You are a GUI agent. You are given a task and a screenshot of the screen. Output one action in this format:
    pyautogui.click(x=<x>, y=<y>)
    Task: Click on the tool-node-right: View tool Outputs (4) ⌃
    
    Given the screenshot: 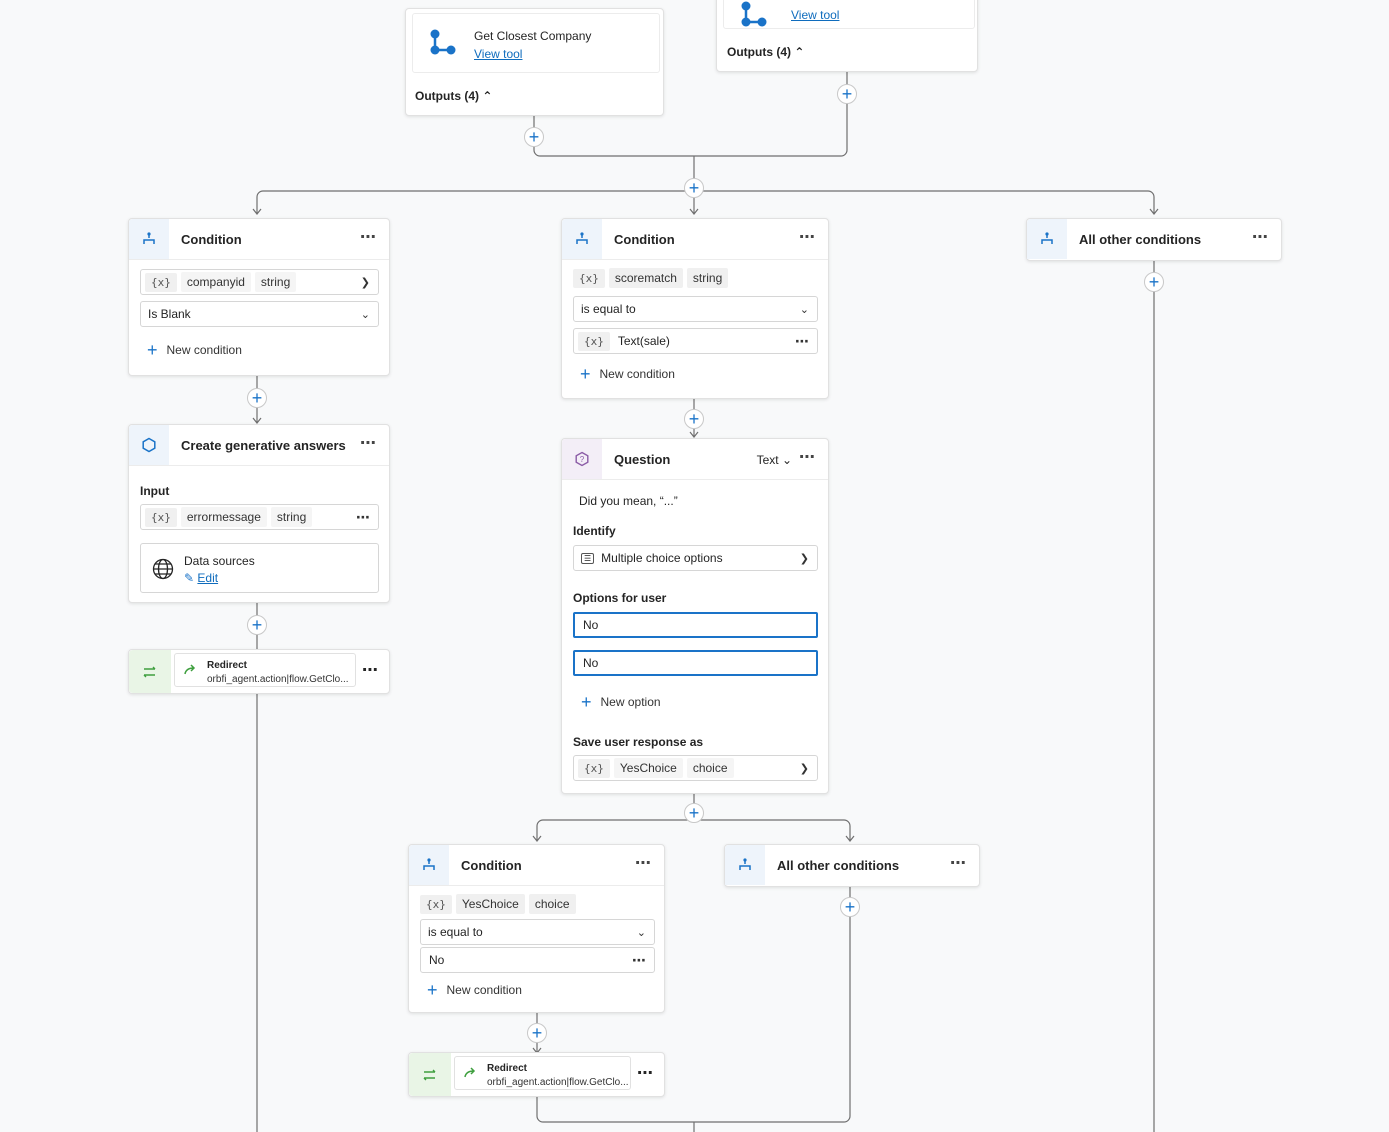 What is the action you would take?
    pyautogui.click(x=847, y=36)
    